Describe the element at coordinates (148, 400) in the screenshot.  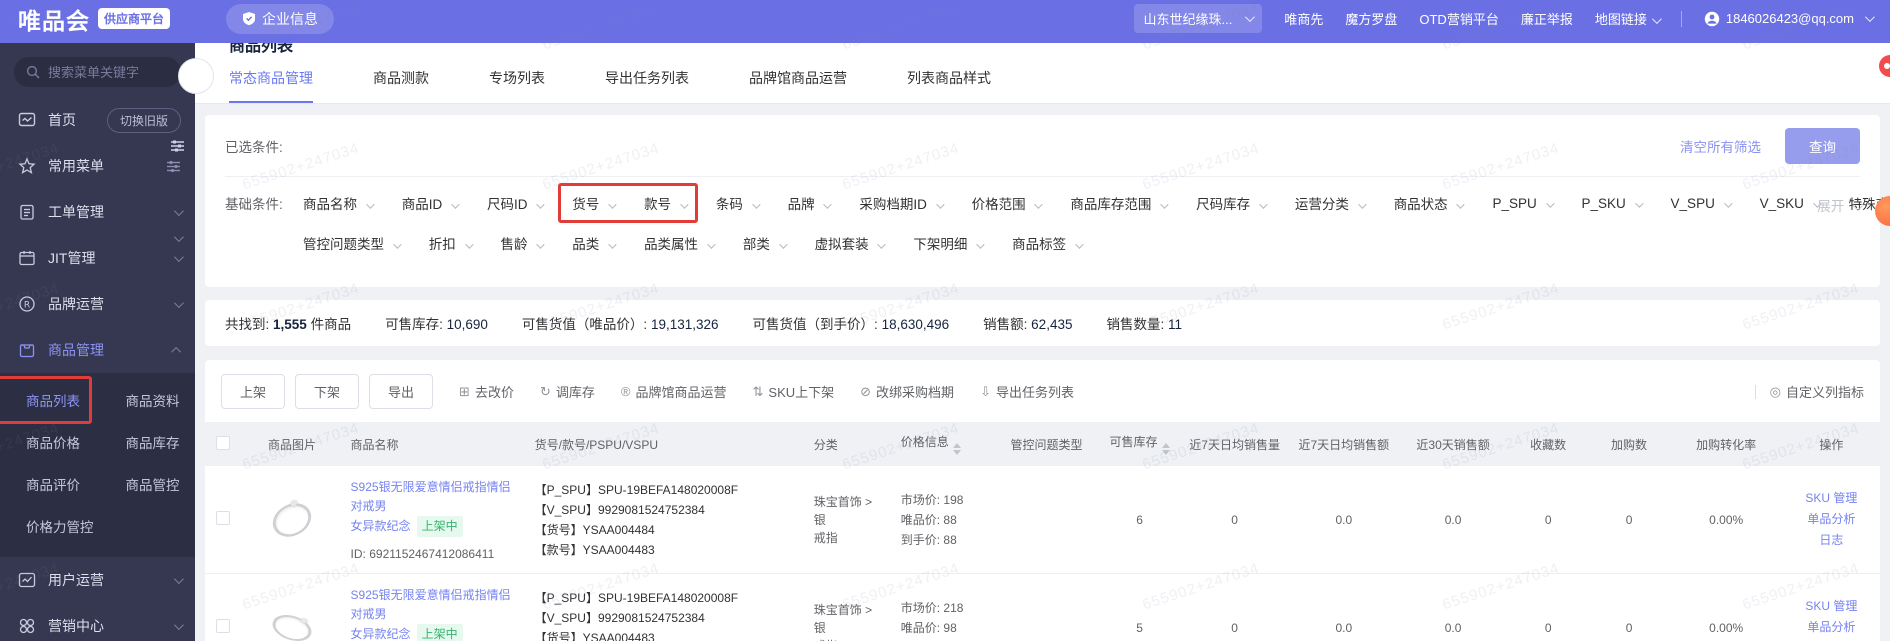
I see `submenu-product-data: 商品资料` at that location.